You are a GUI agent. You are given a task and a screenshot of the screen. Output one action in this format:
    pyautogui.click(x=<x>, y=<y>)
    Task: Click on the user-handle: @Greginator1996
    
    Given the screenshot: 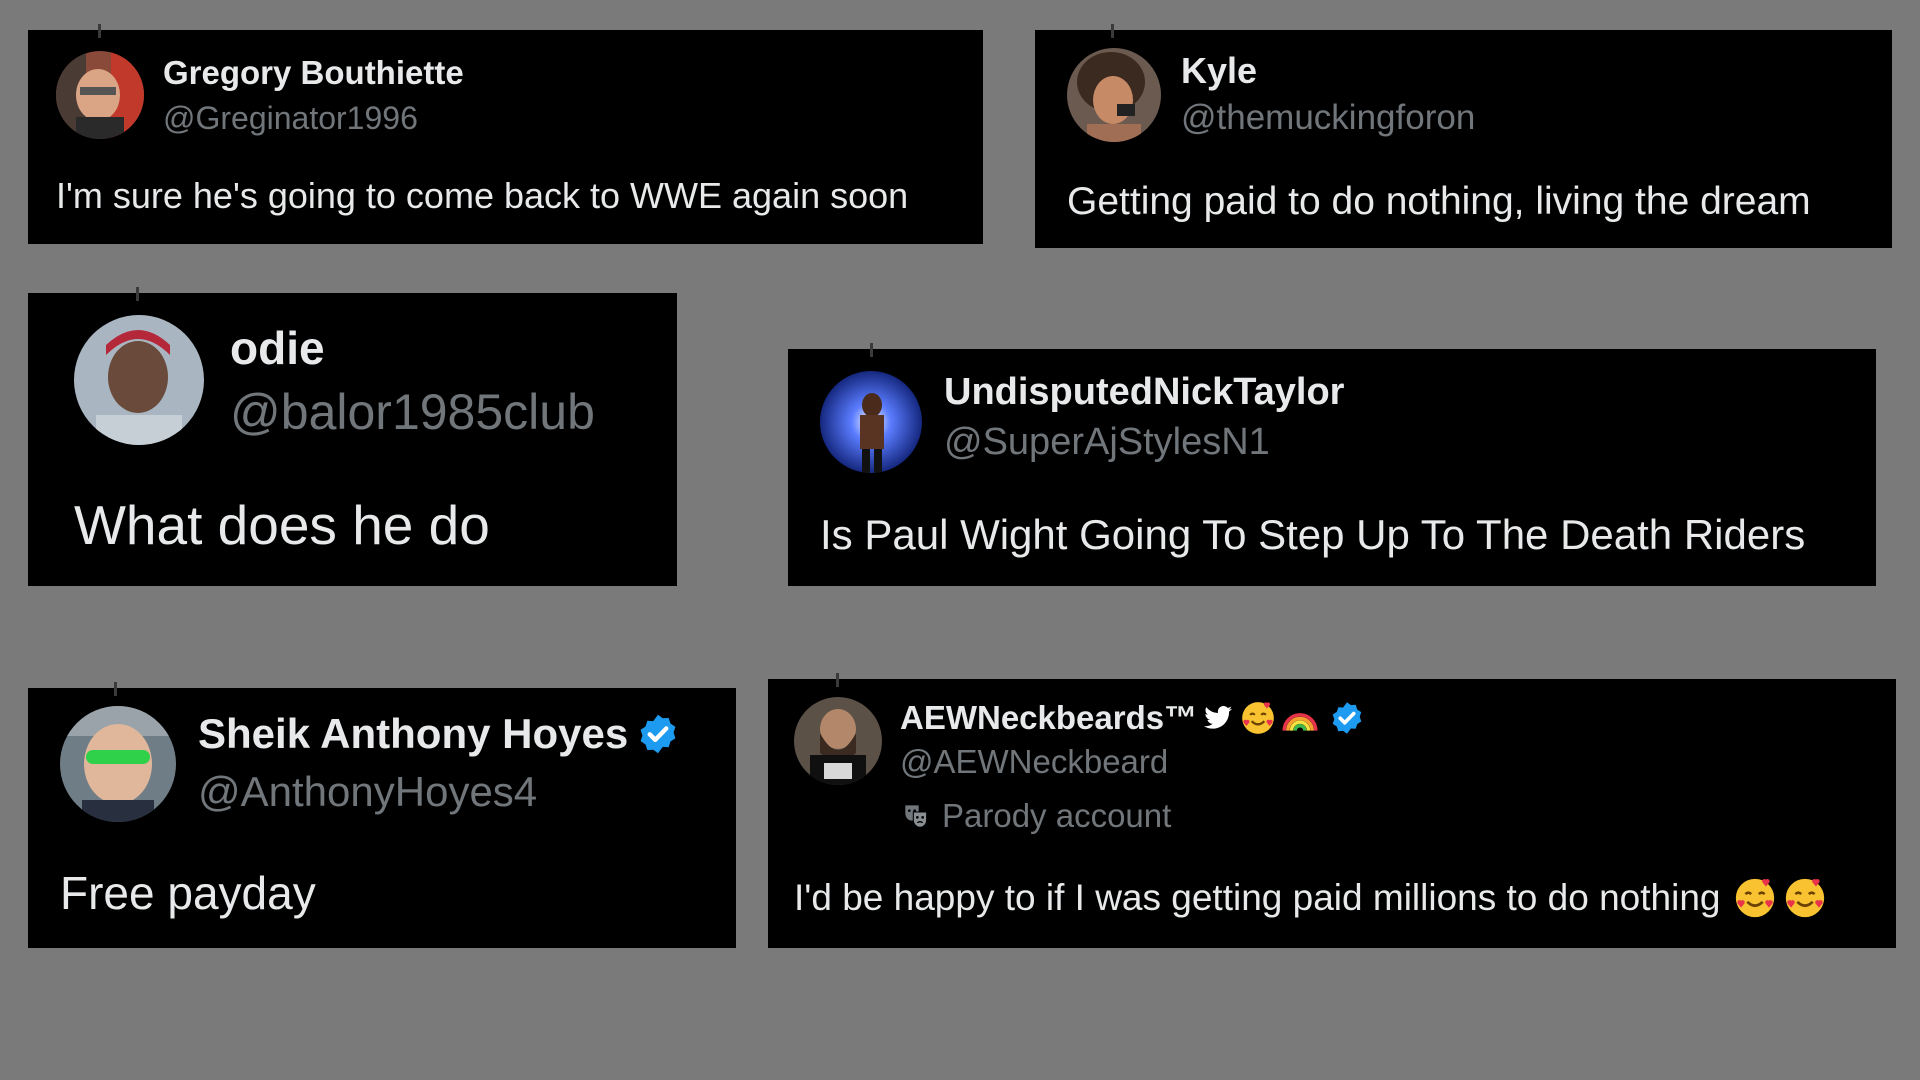 What is the action you would take?
    pyautogui.click(x=290, y=118)
    